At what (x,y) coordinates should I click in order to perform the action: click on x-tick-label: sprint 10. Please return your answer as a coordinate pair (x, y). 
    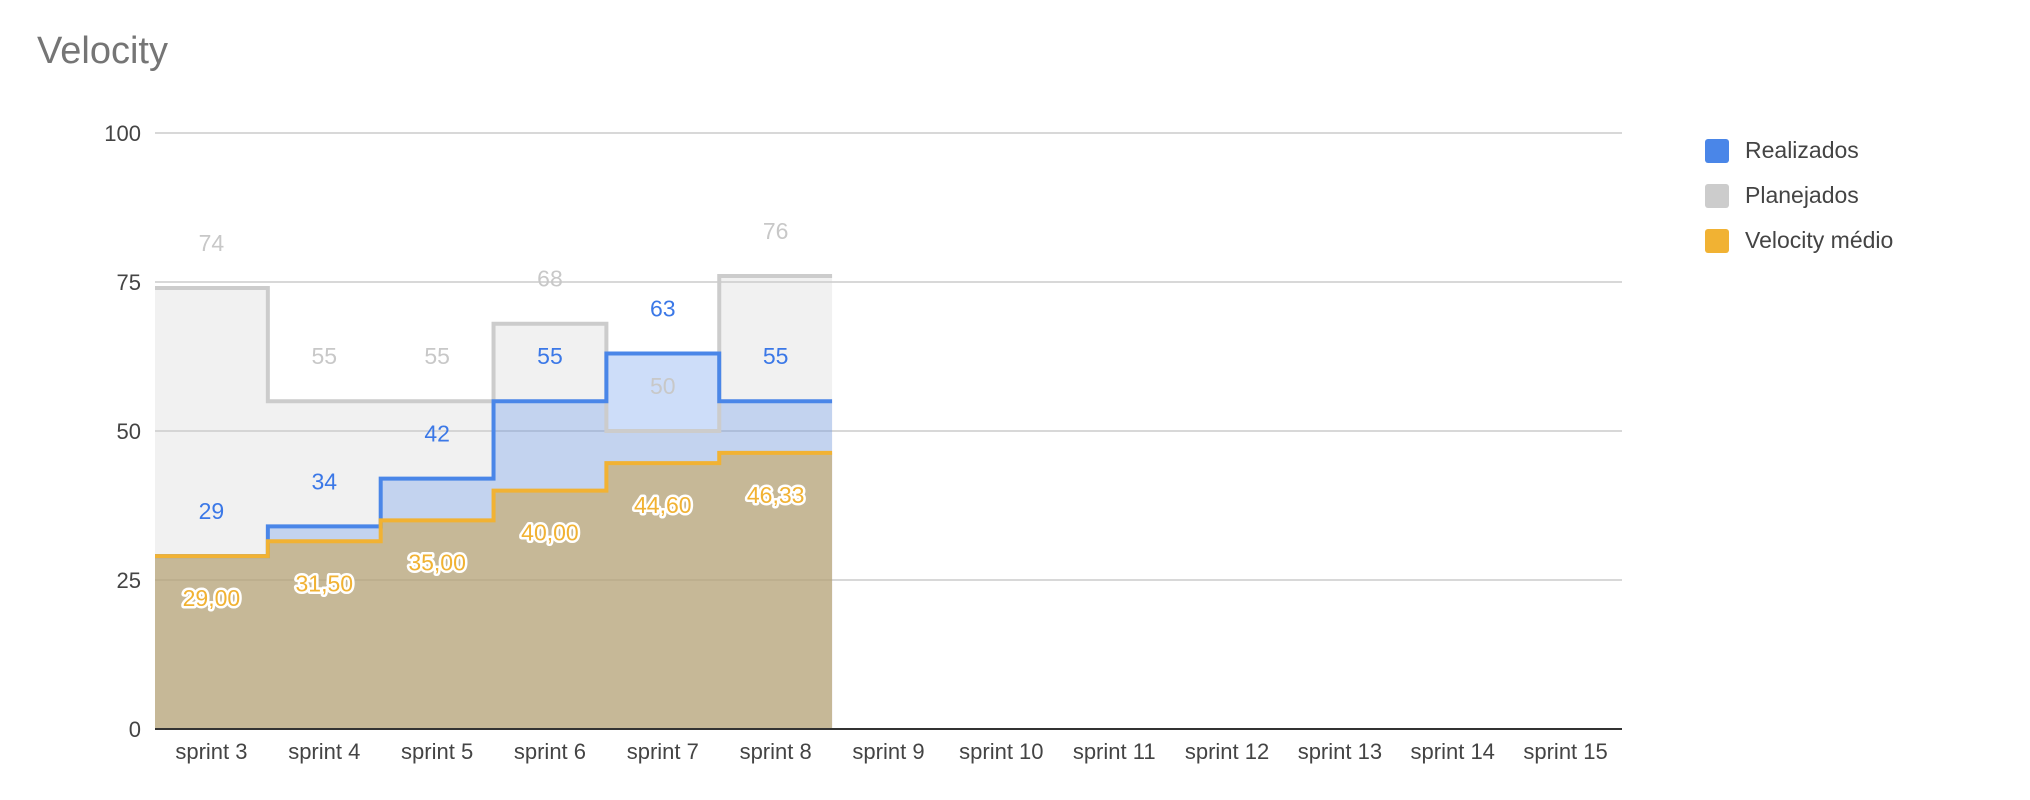
    Looking at the image, I should click on (1001, 751).